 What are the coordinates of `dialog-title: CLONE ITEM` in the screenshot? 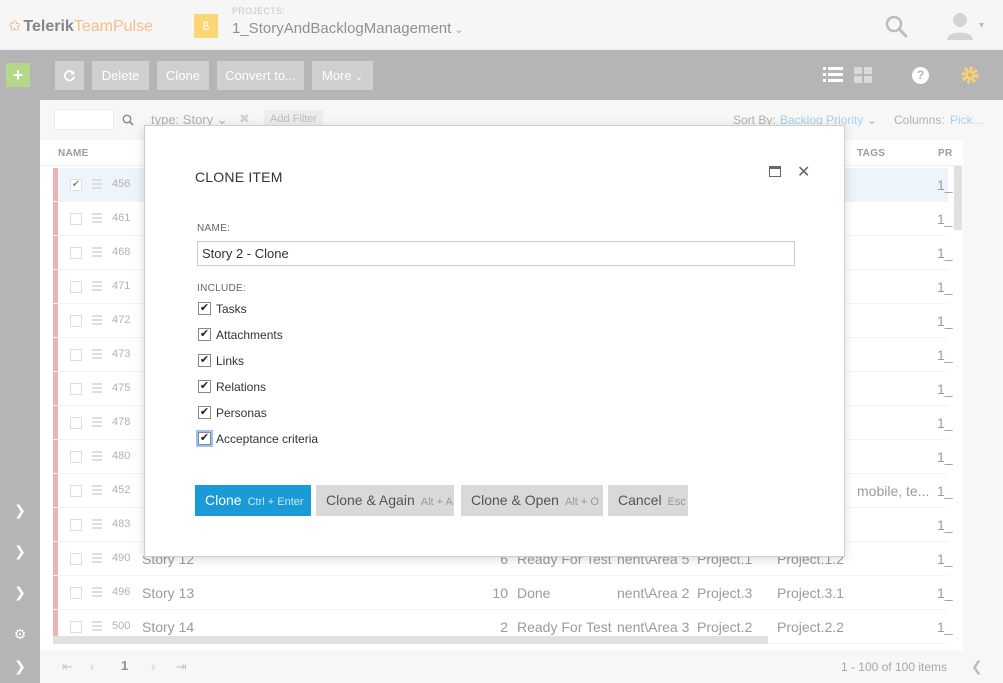 It's located at (239, 177).